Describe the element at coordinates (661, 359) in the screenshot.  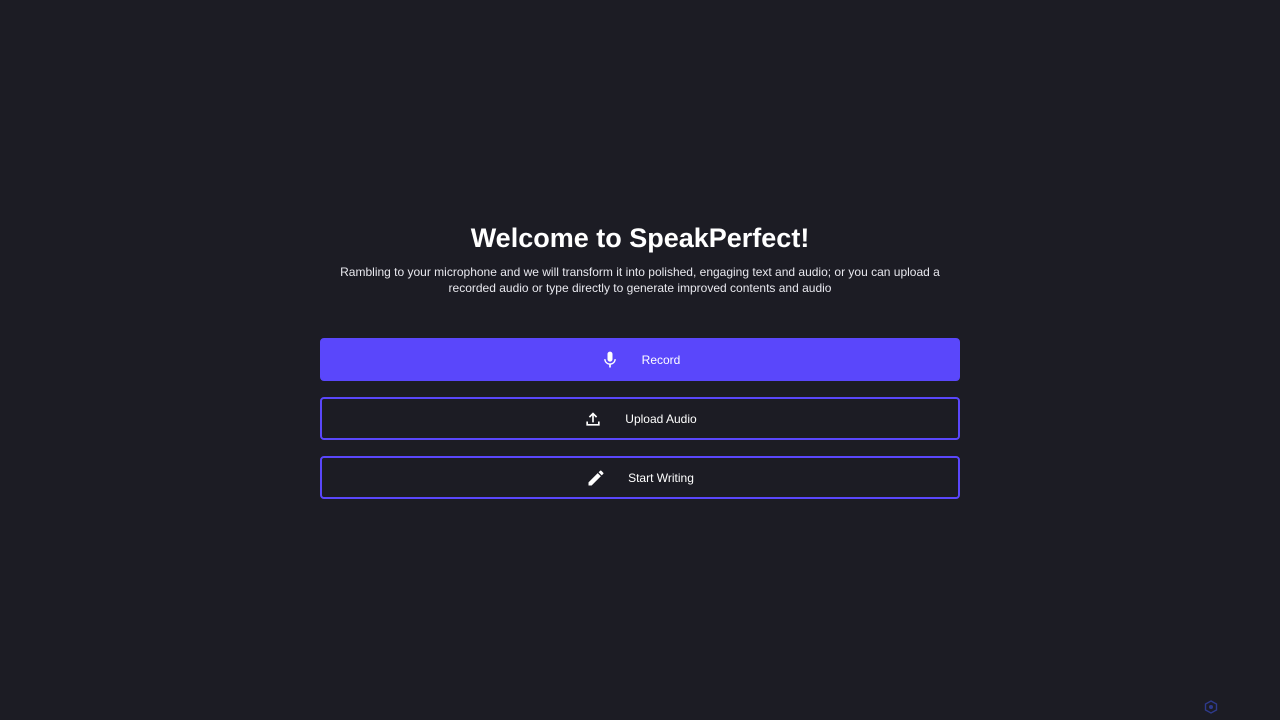
I see `record-button-label: Record` at that location.